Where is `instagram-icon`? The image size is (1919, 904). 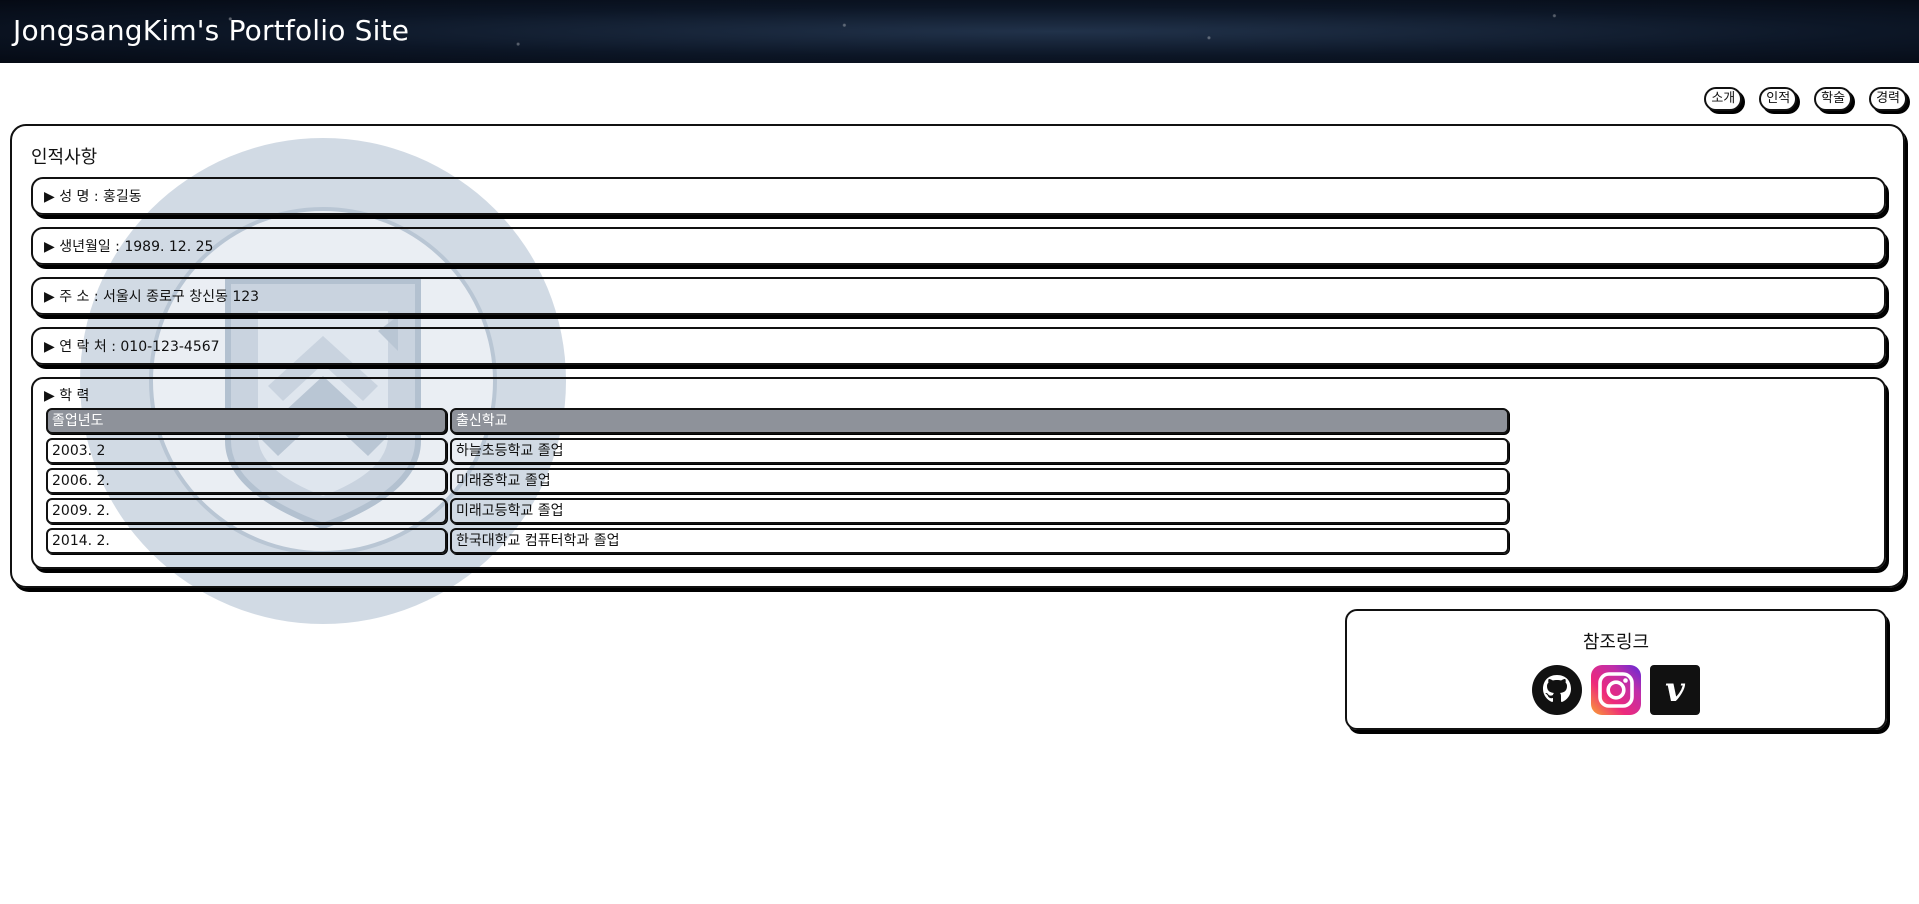 instagram-icon is located at coordinates (1616, 690).